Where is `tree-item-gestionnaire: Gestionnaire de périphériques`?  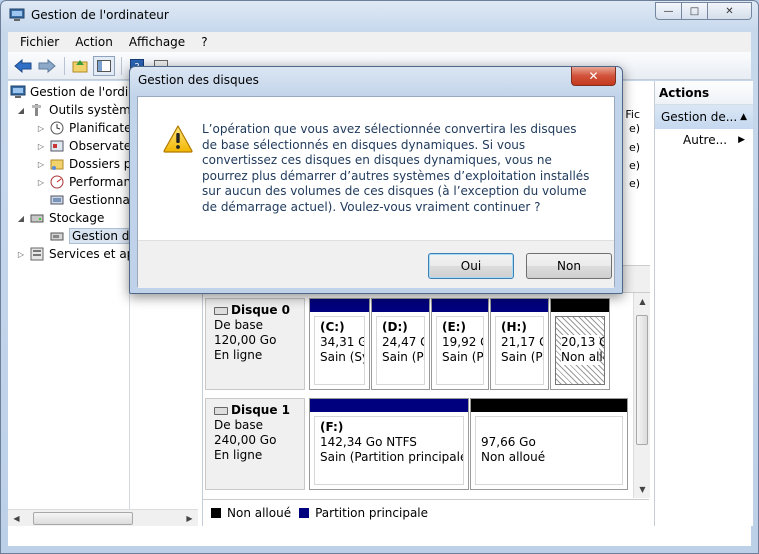
tree-item-gestionnaire: Gestionnaire de périphériques is located at coordinates (89, 200).